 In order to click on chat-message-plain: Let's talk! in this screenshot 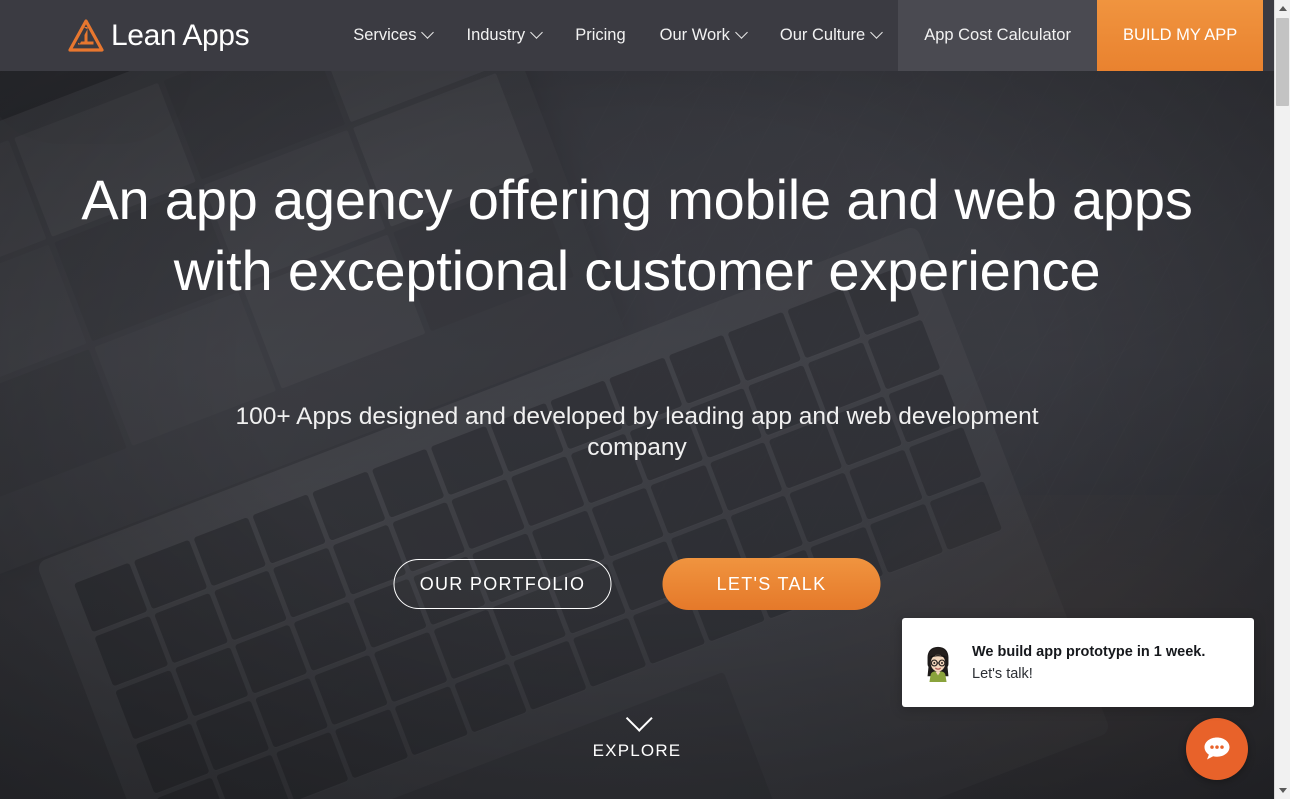, I will do `click(1002, 673)`.